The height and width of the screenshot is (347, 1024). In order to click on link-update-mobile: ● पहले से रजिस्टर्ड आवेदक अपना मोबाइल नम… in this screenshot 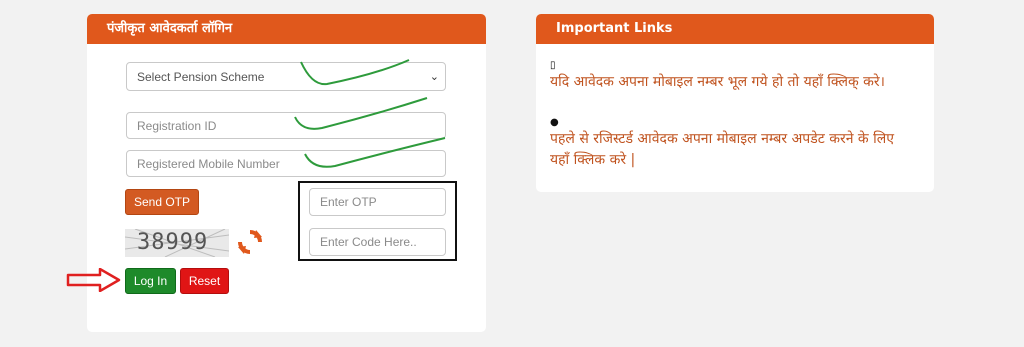, I will do `click(725, 144)`.